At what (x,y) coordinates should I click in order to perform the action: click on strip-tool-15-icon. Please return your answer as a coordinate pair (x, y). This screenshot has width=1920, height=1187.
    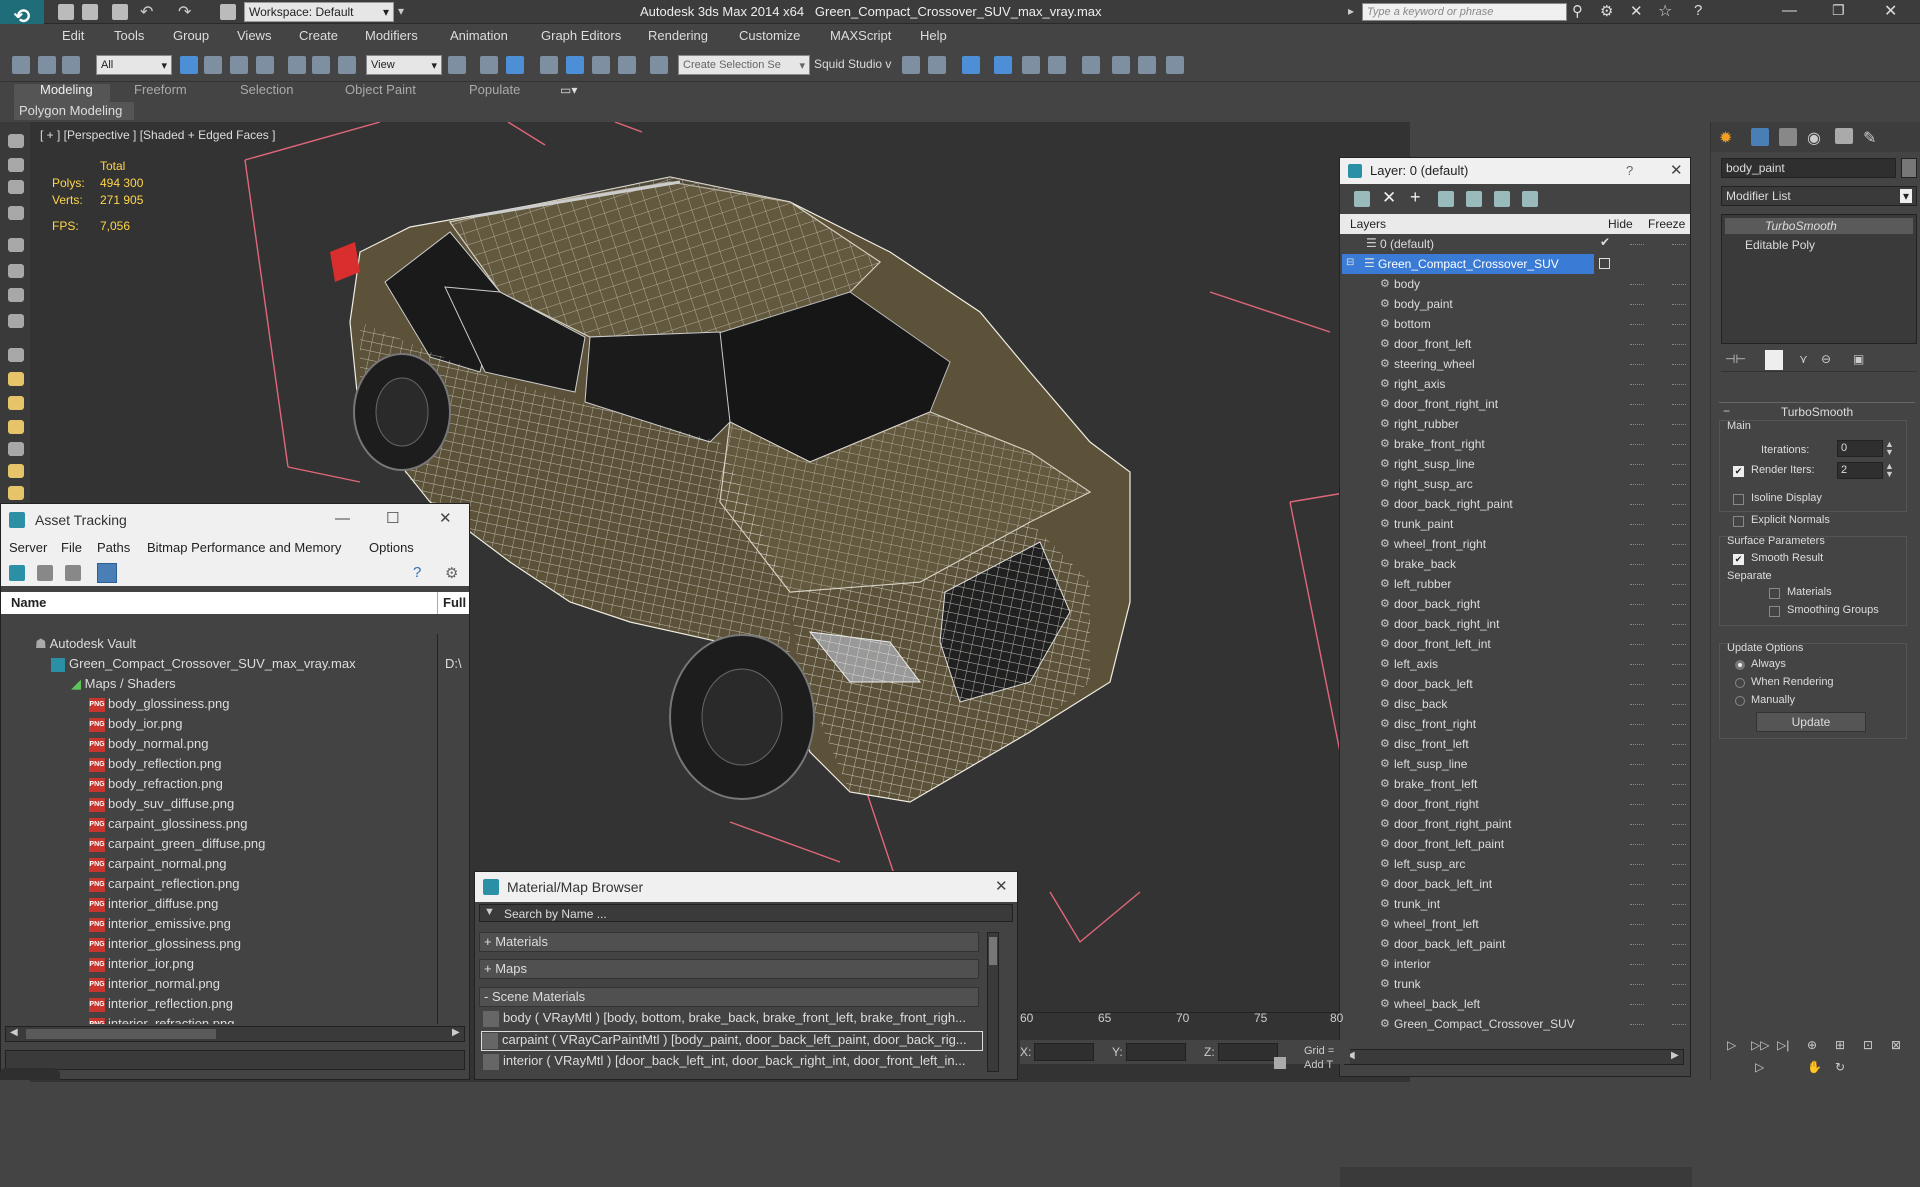
    Looking at the image, I should click on (16, 493).